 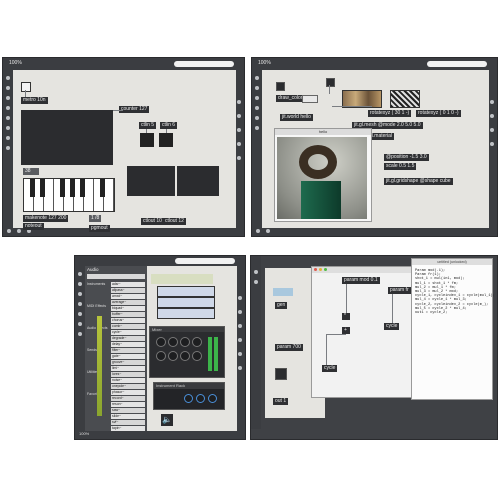 What do you see at coordinates (400, 166) in the screenshot?
I see `scale-object: scale 0.5 1.5` at bounding box center [400, 166].